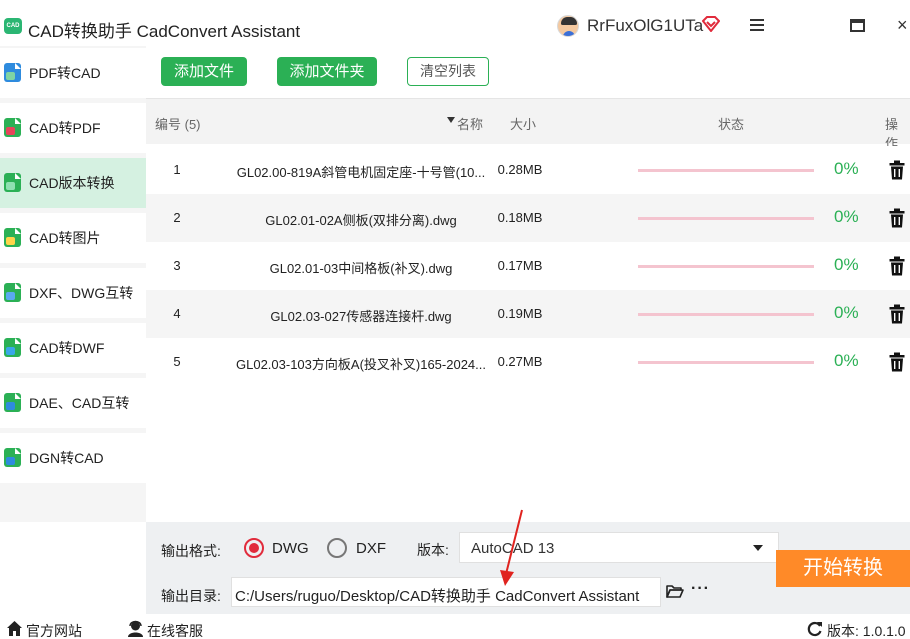 The width and height of the screenshot is (910, 639). What do you see at coordinates (204, 71) in the screenshot?
I see `add-file-button: 添加文件` at bounding box center [204, 71].